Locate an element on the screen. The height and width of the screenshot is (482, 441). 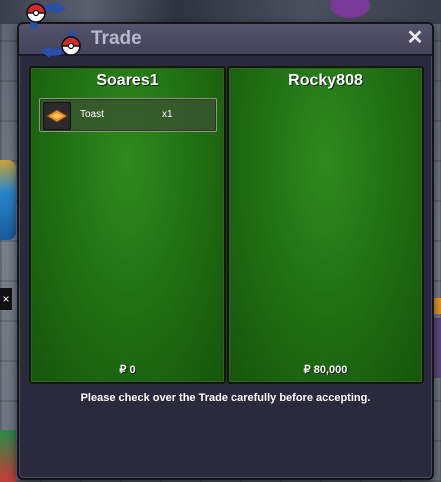
trade-swap-pokeball-icon is located at coordinates (53, 30).